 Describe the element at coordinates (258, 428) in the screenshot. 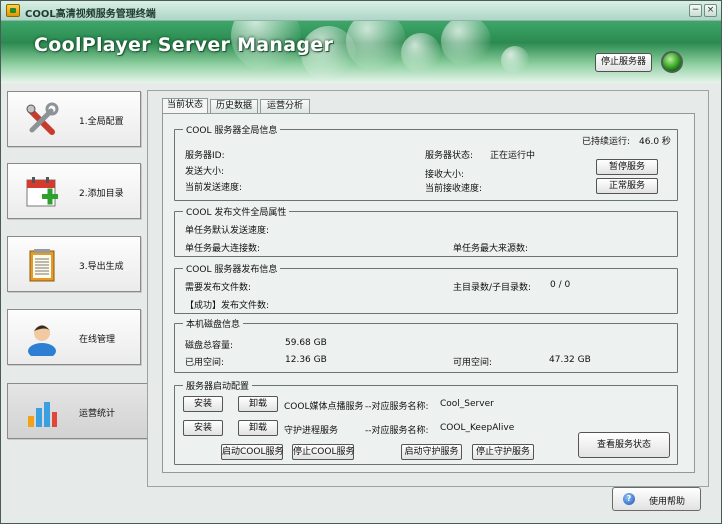

I see `uninstall-guard-service-button: 卸载` at that location.